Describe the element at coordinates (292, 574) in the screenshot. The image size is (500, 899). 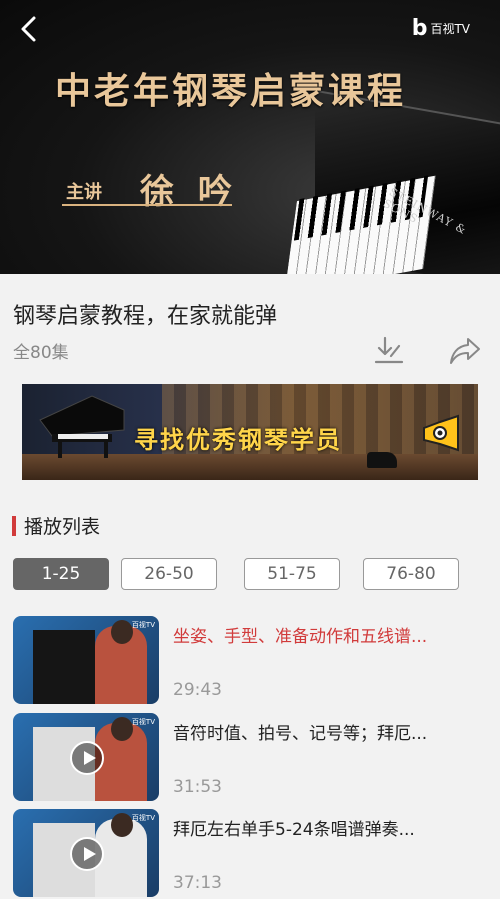
I see `tab-range-51-75: 51-75` at that location.